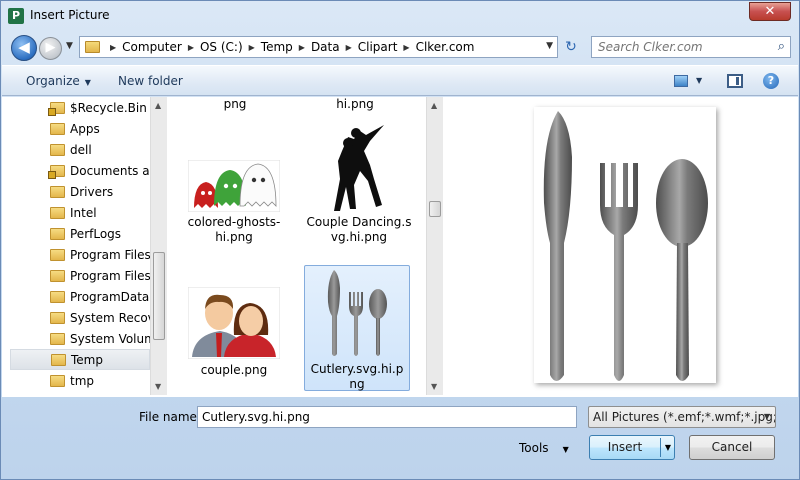 The image size is (800, 480). What do you see at coordinates (359, 229) in the screenshot?
I see `file-name: Couple Dancing.svg.hi.png` at bounding box center [359, 229].